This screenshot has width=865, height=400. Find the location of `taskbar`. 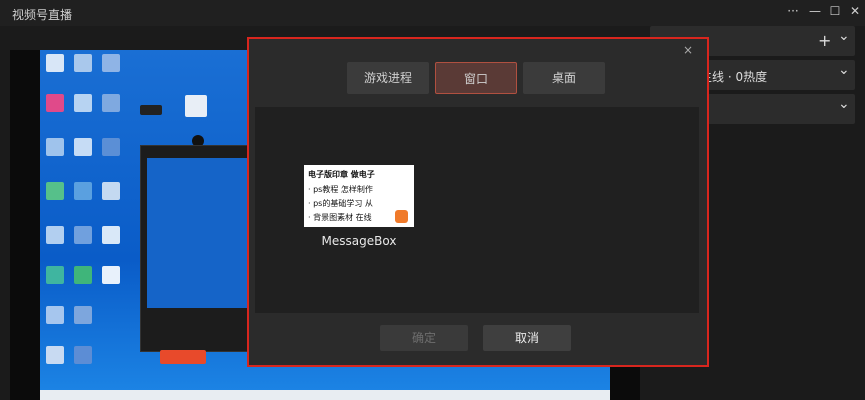

taskbar is located at coordinates (325, 395).